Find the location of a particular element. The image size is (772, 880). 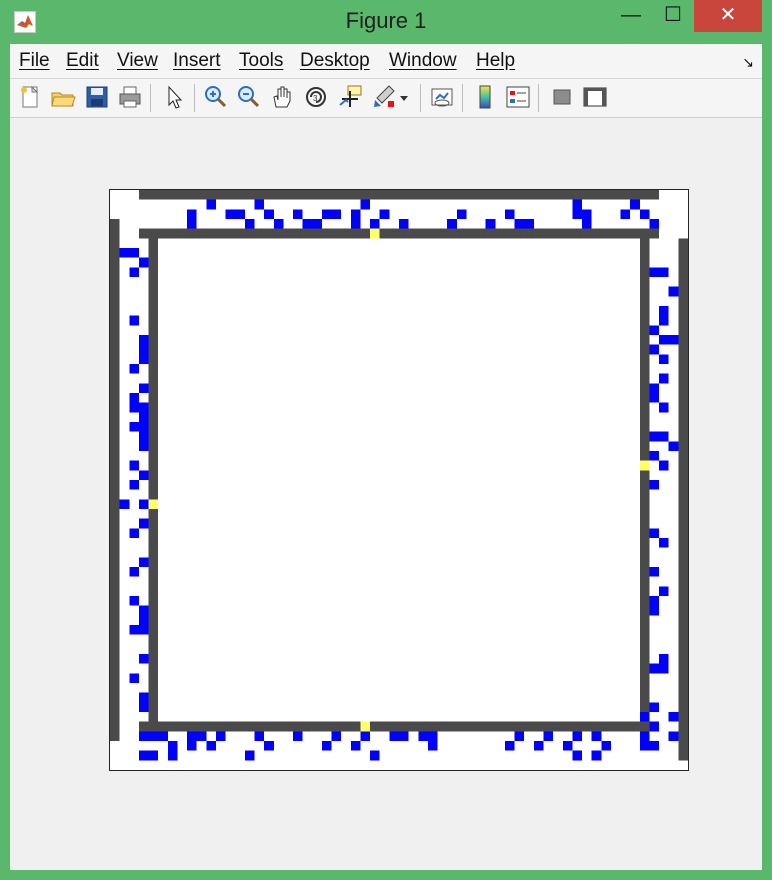

menu-desktop: Desktop is located at coordinates (335, 61).